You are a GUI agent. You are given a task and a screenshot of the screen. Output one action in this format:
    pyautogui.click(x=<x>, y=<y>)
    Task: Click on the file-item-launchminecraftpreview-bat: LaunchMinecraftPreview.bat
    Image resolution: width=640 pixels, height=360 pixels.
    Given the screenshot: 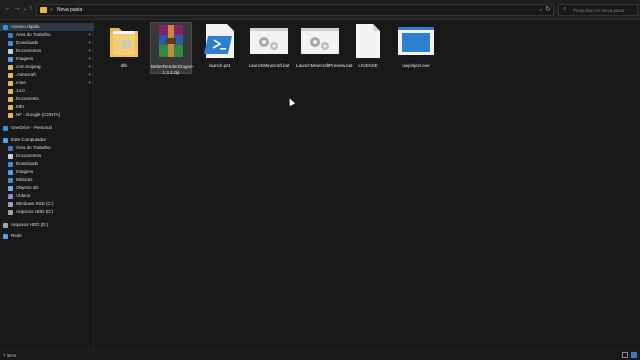 What is the action you would take?
    pyautogui.click(x=324, y=45)
    